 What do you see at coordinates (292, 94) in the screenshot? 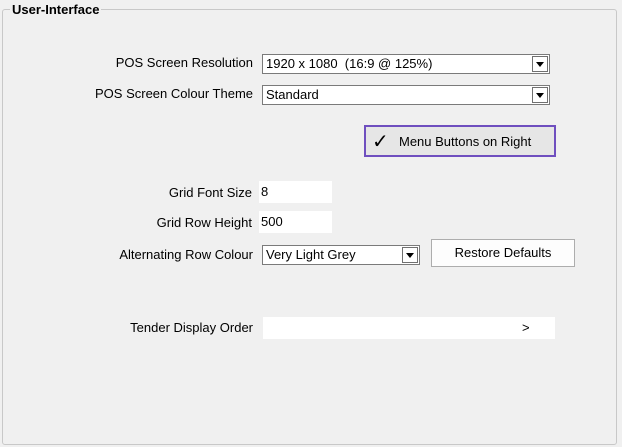
I see `colour-theme-value: Standard` at bounding box center [292, 94].